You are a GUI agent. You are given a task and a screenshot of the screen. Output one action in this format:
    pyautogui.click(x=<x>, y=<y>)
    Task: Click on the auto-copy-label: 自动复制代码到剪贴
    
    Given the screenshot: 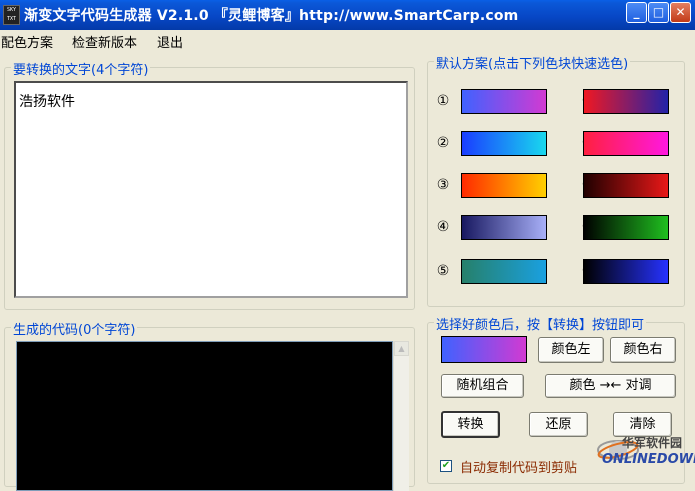 What is the action you would take?
    pyautogui.click(x=519, y=468)
    